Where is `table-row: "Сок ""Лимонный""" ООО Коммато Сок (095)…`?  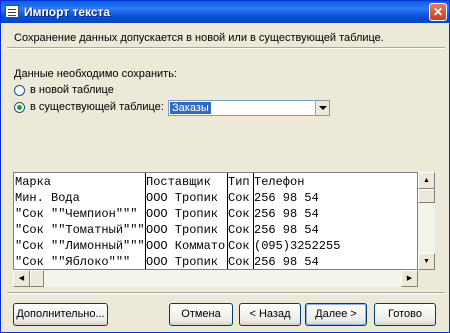 table-row: "Сок ""Лимонный""" ООО Коммато Сок (095)… is located at coordinates (215, 246).